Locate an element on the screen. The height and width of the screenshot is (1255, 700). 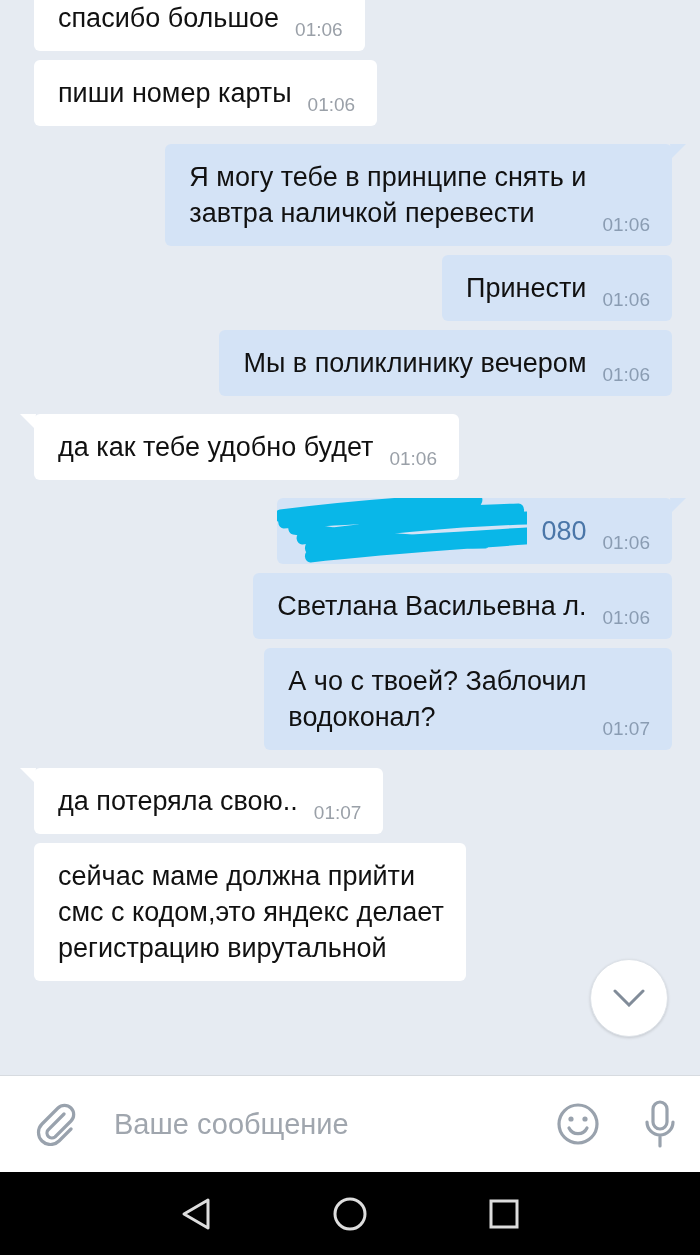
scroll-down-button is located at coordinates (629, 998).